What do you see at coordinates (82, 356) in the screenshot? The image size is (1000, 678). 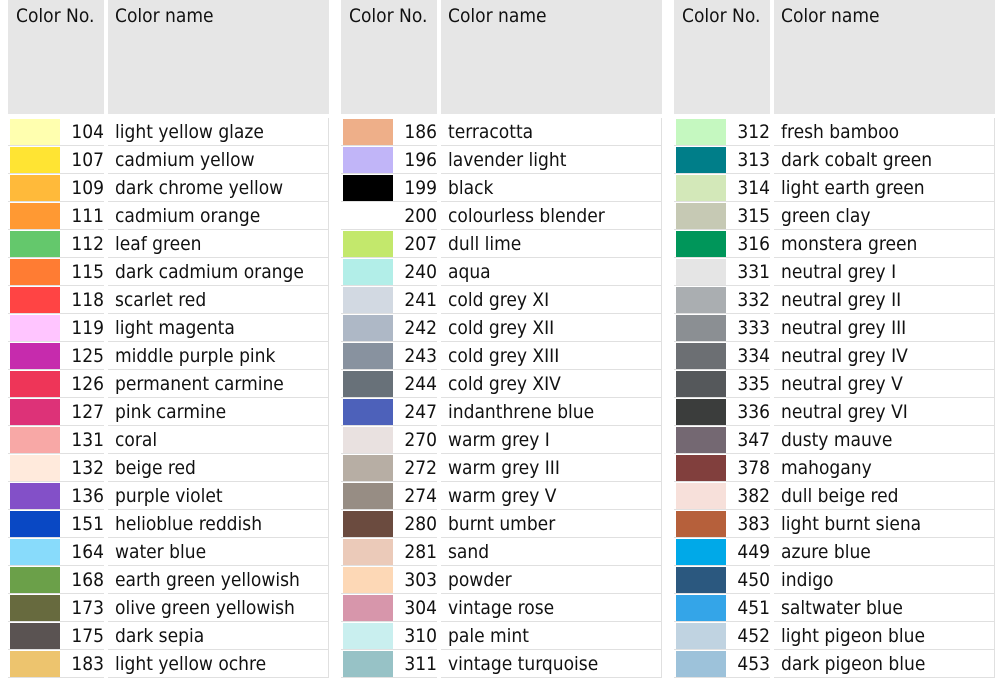 I see `color-number: 125` at bounding box center [82, 356].